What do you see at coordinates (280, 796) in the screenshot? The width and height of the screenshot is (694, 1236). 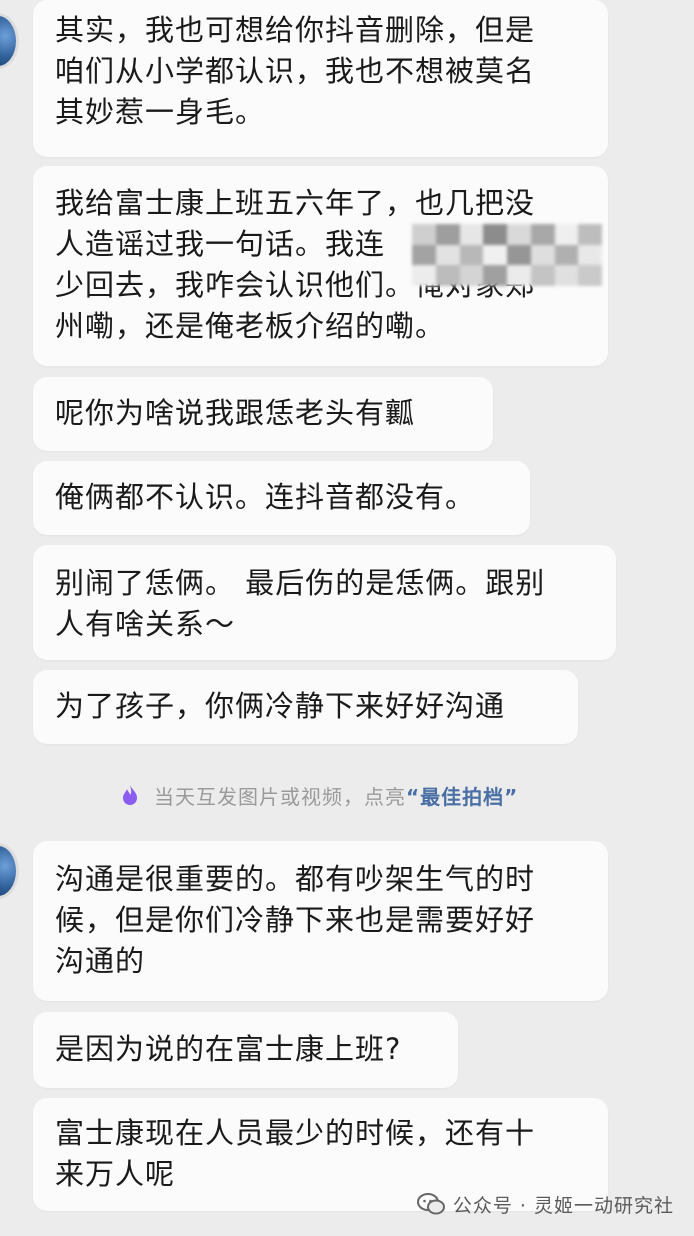 I see `notice-text: 当天互发图片或视频，点亮` at bounding box center [280, 796].